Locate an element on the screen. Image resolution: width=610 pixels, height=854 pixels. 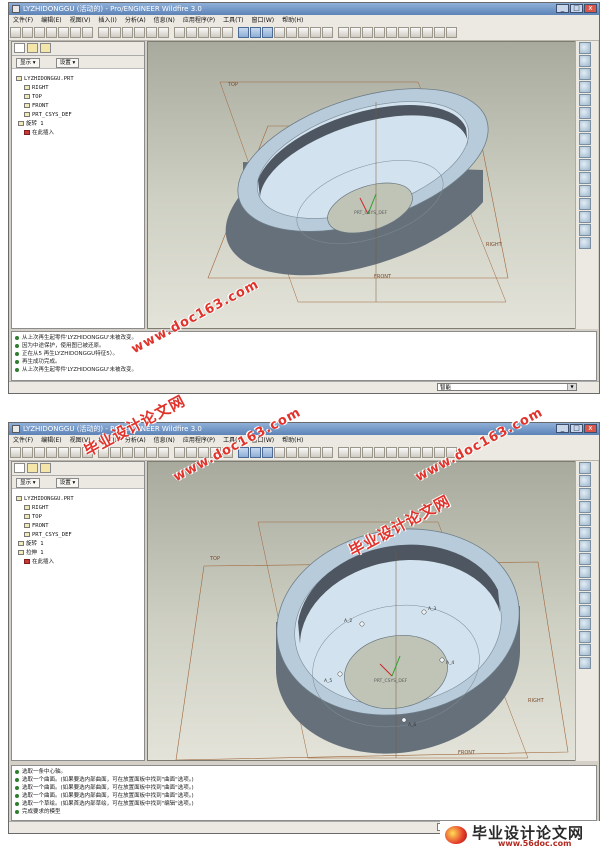
show-dropdown: 显示 ▾ is located at coordinates (28, 483).